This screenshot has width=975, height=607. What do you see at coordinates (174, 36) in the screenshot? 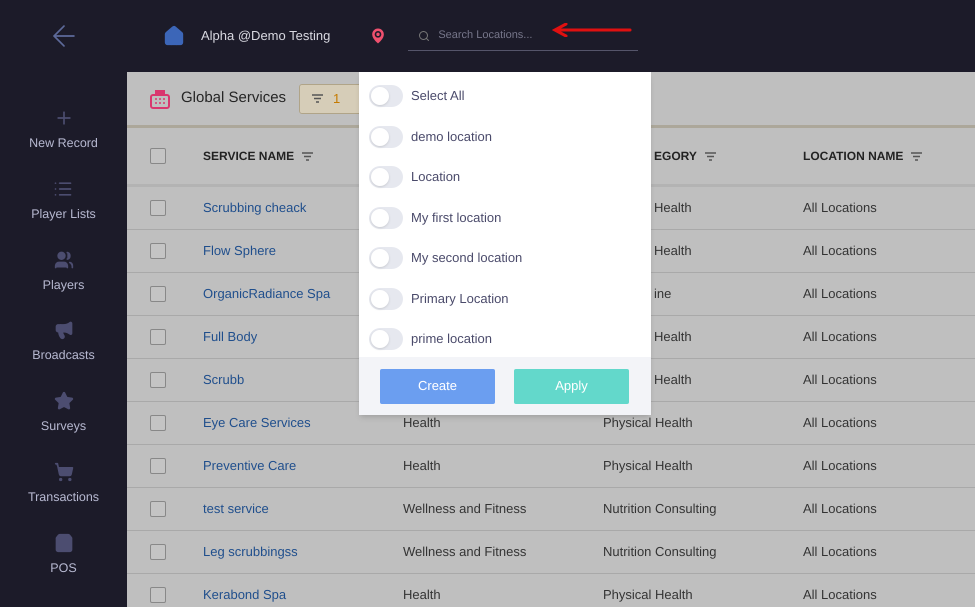
I see `home-icon` at bounding box center [174, 36].